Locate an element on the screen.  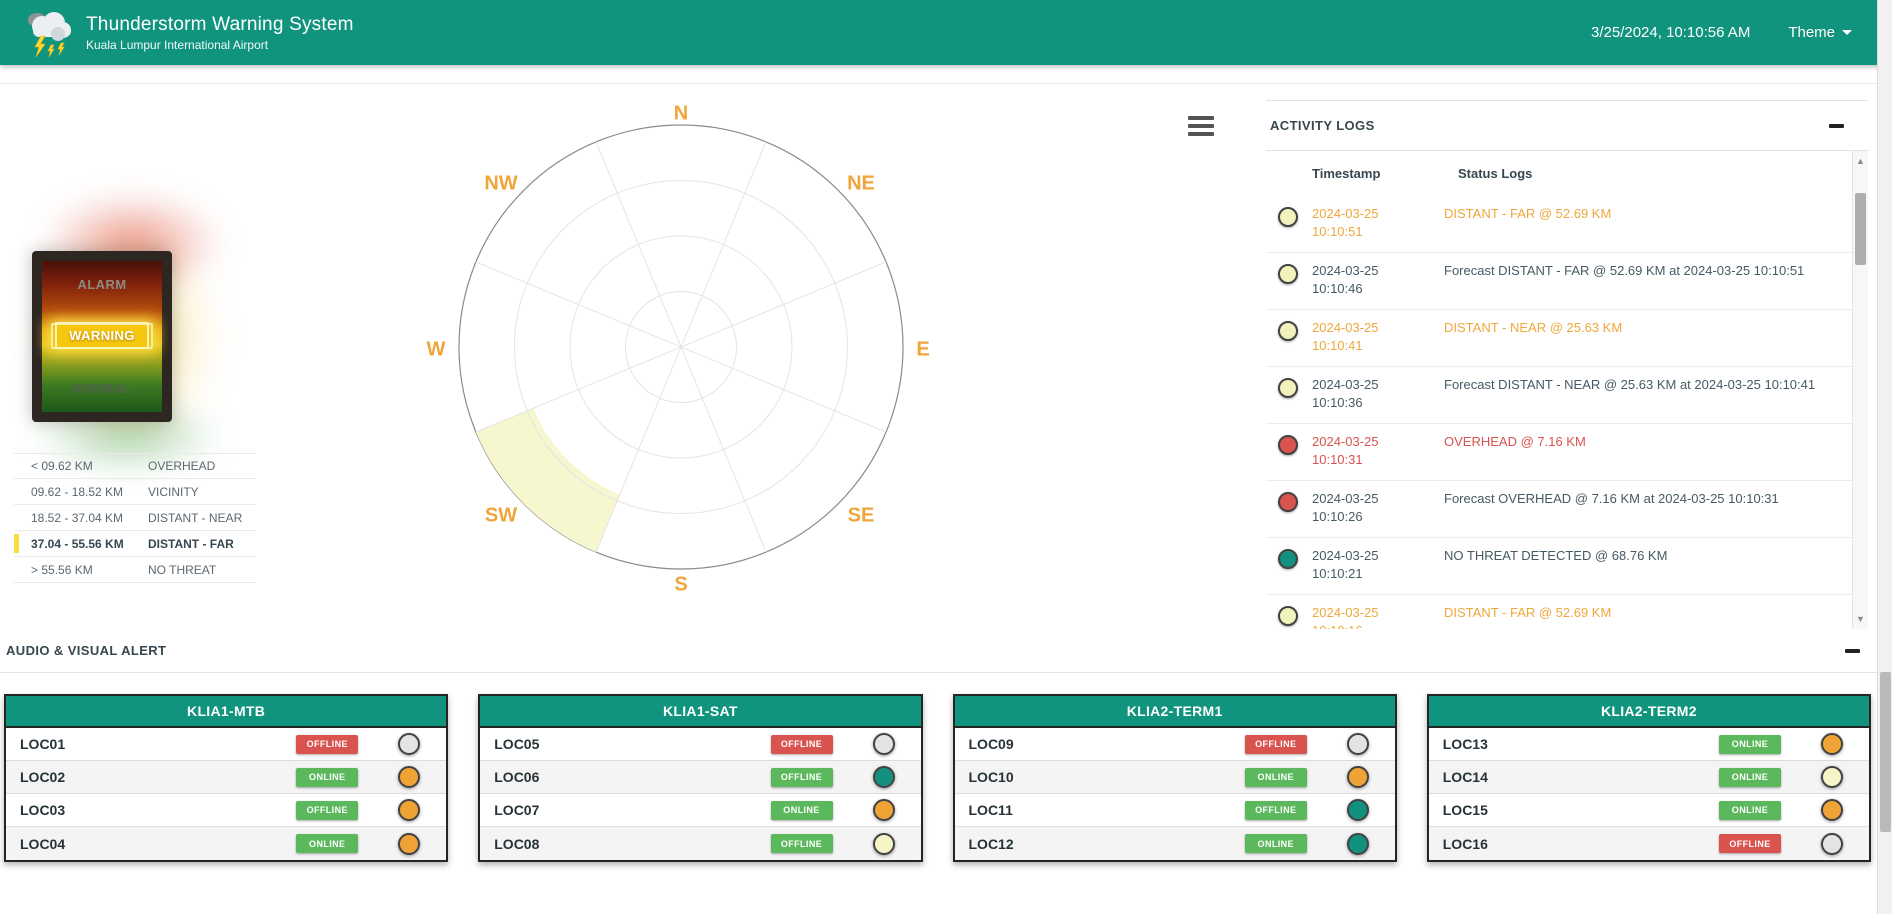
audio-visual-title: AUDIO & VISUAL ALERT is located at coordinates (86, 650).